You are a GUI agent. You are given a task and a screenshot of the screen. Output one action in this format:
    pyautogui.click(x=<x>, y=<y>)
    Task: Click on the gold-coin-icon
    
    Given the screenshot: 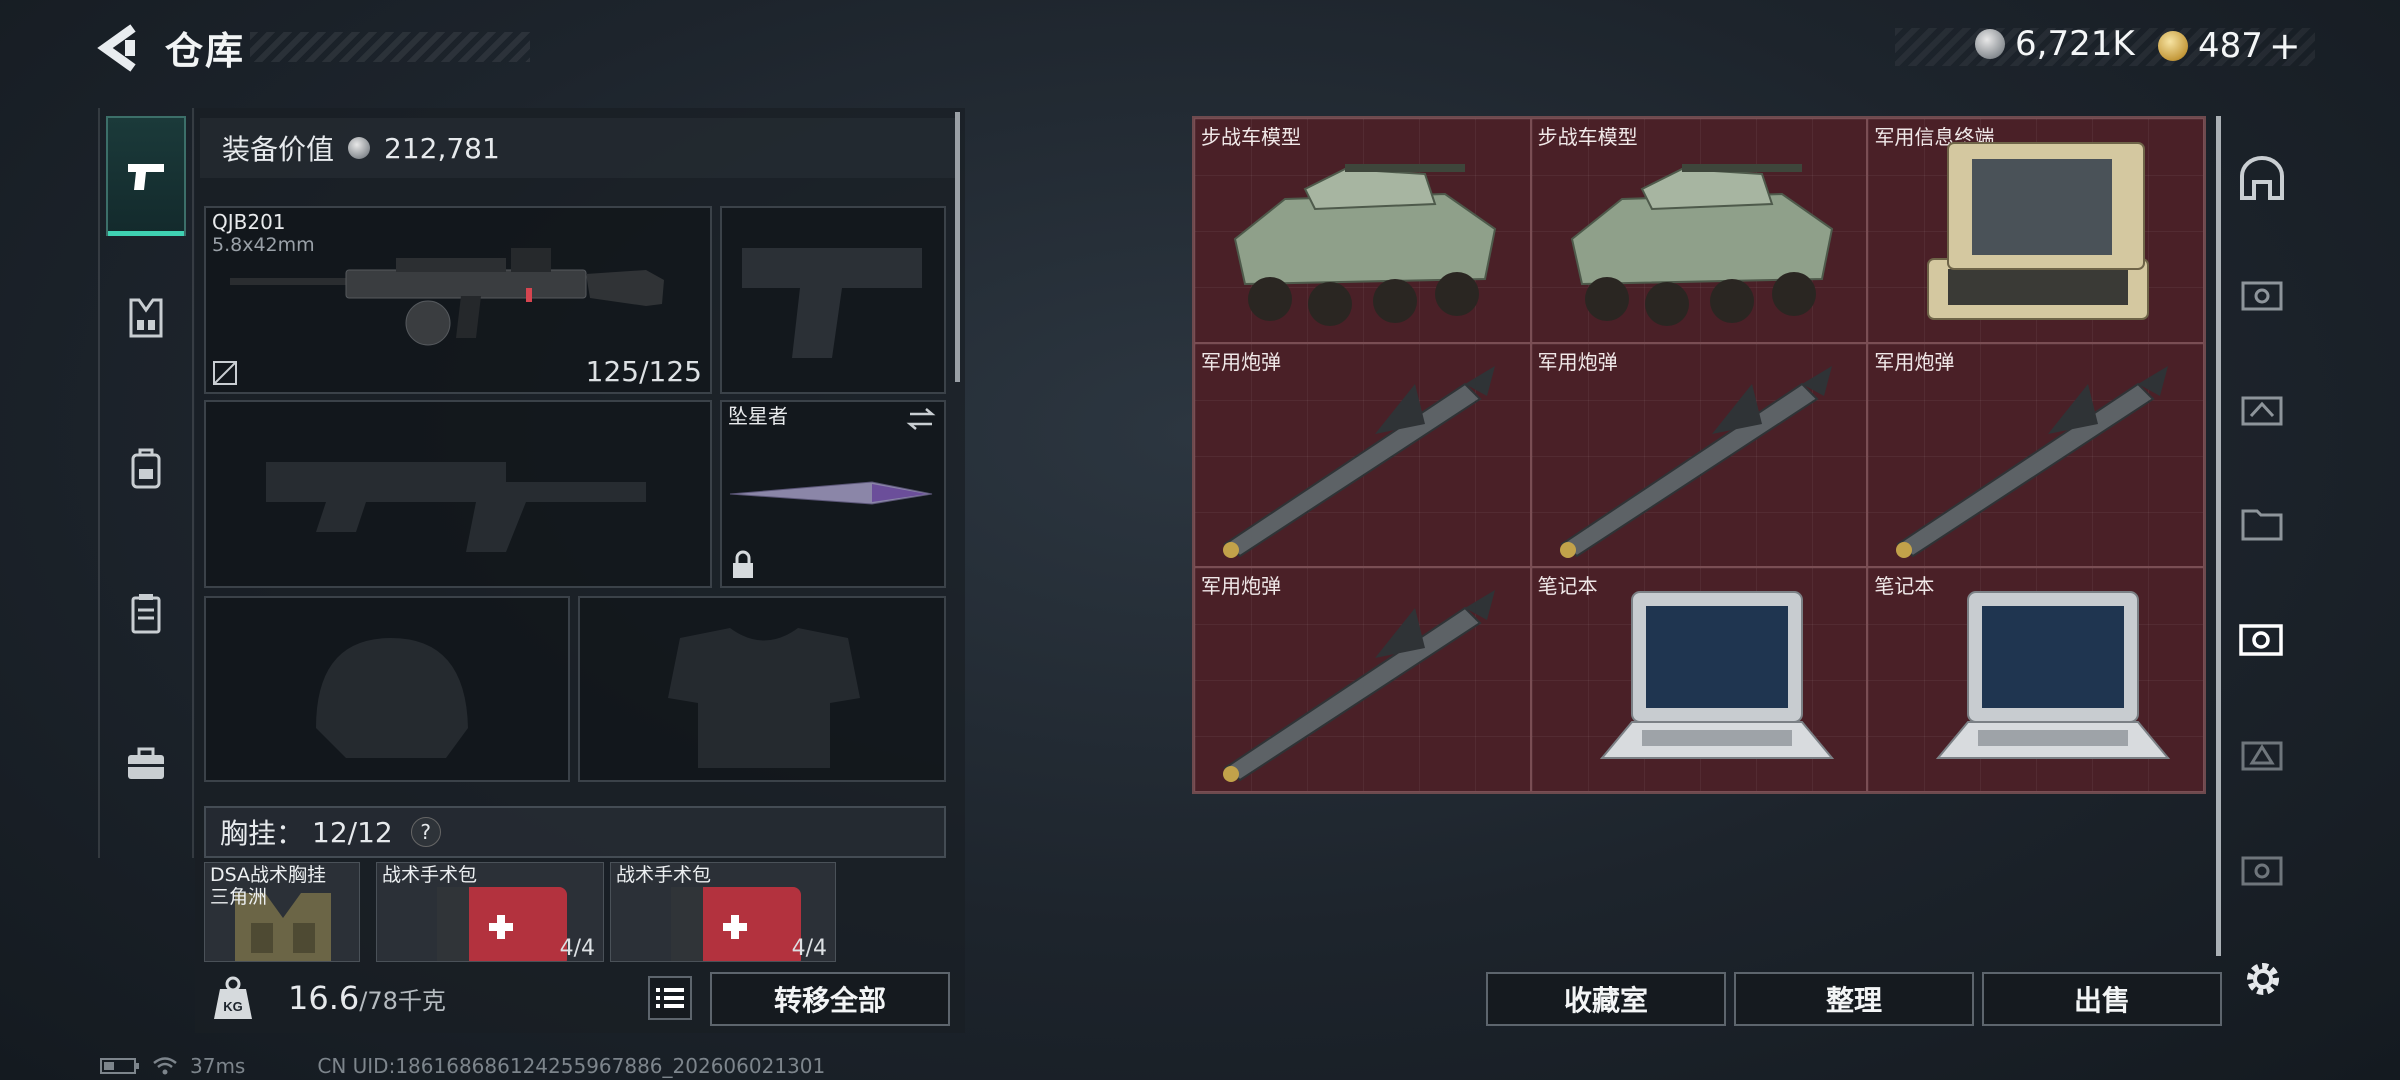 What is the action you would take?
    pyautogui.click(x=2173, y=46)
    